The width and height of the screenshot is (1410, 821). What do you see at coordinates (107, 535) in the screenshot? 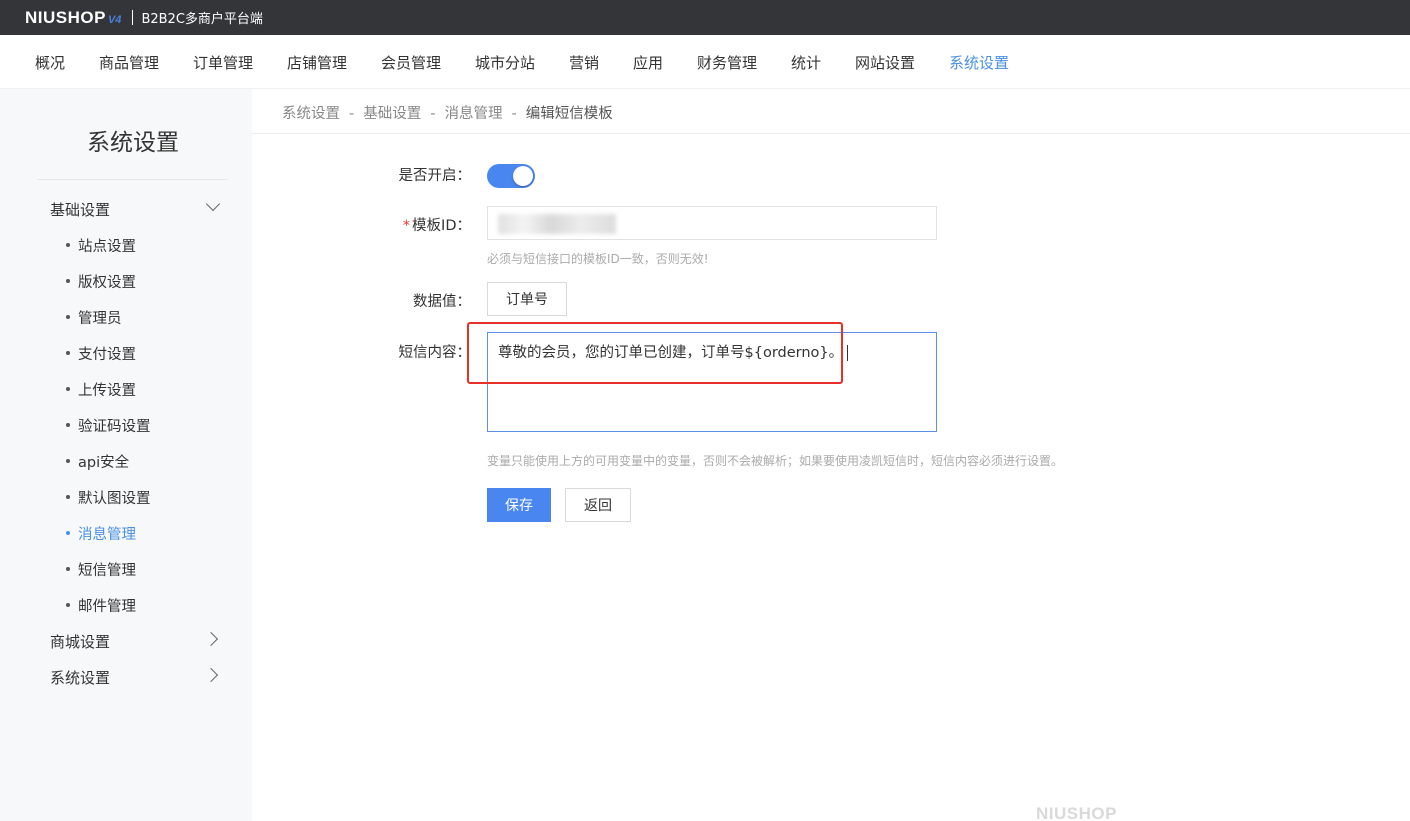
I see `sidebar-item-label: 消息管理` at bounding box center [107, 535].